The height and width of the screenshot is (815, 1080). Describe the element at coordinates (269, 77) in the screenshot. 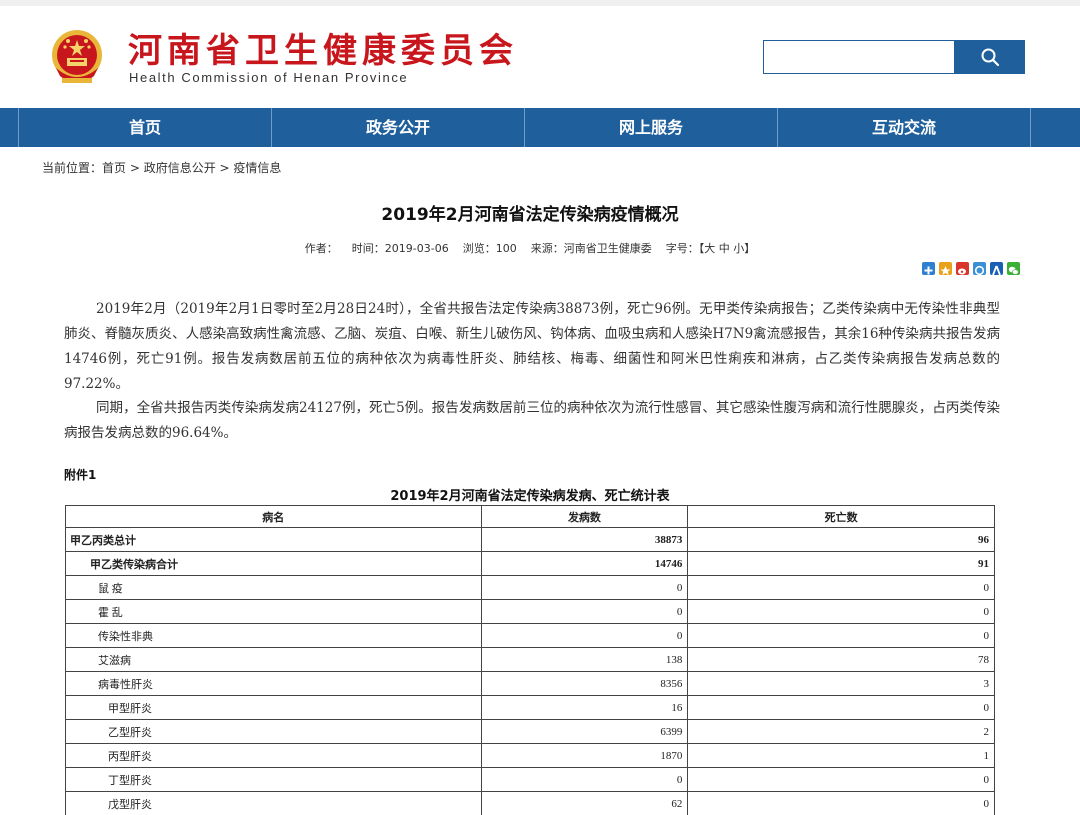

I see `site-subtitle: Health Commission of Henan Province` at that location.